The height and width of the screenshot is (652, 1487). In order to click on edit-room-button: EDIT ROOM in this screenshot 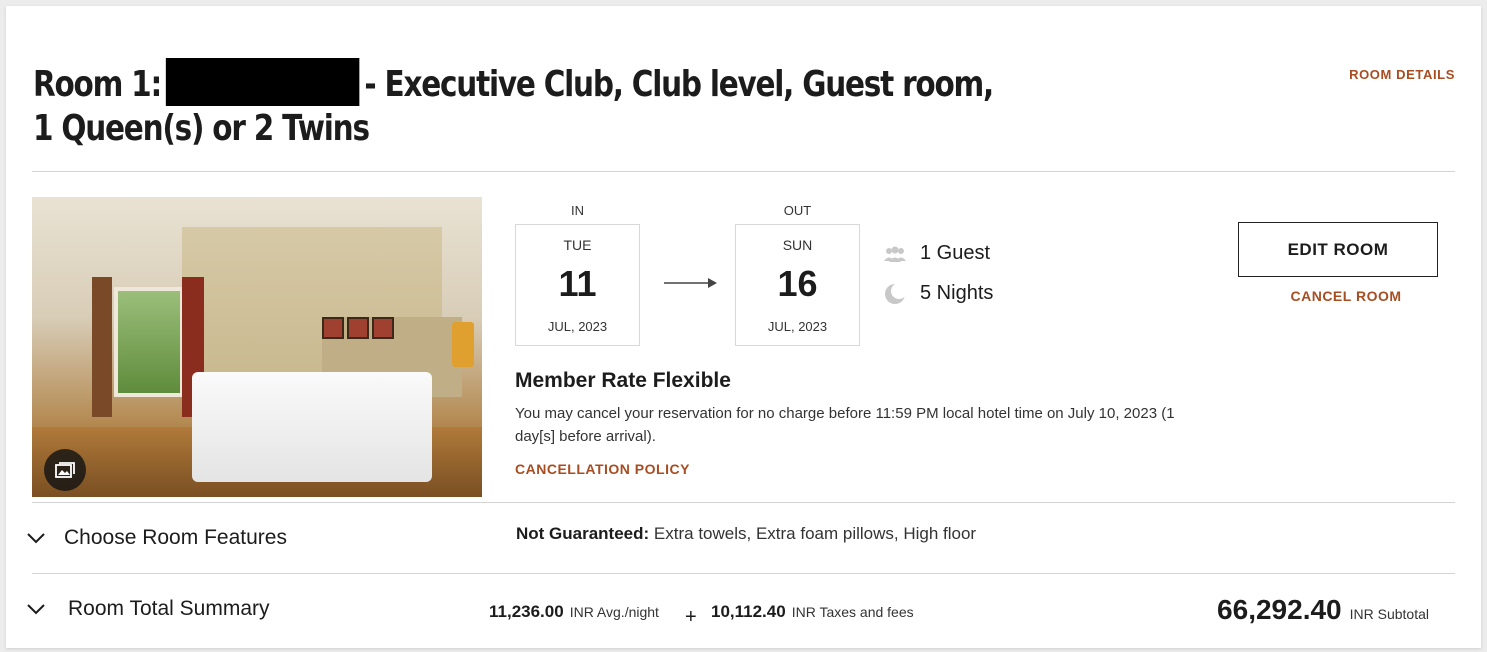, I will do `click(1338, 249)`.